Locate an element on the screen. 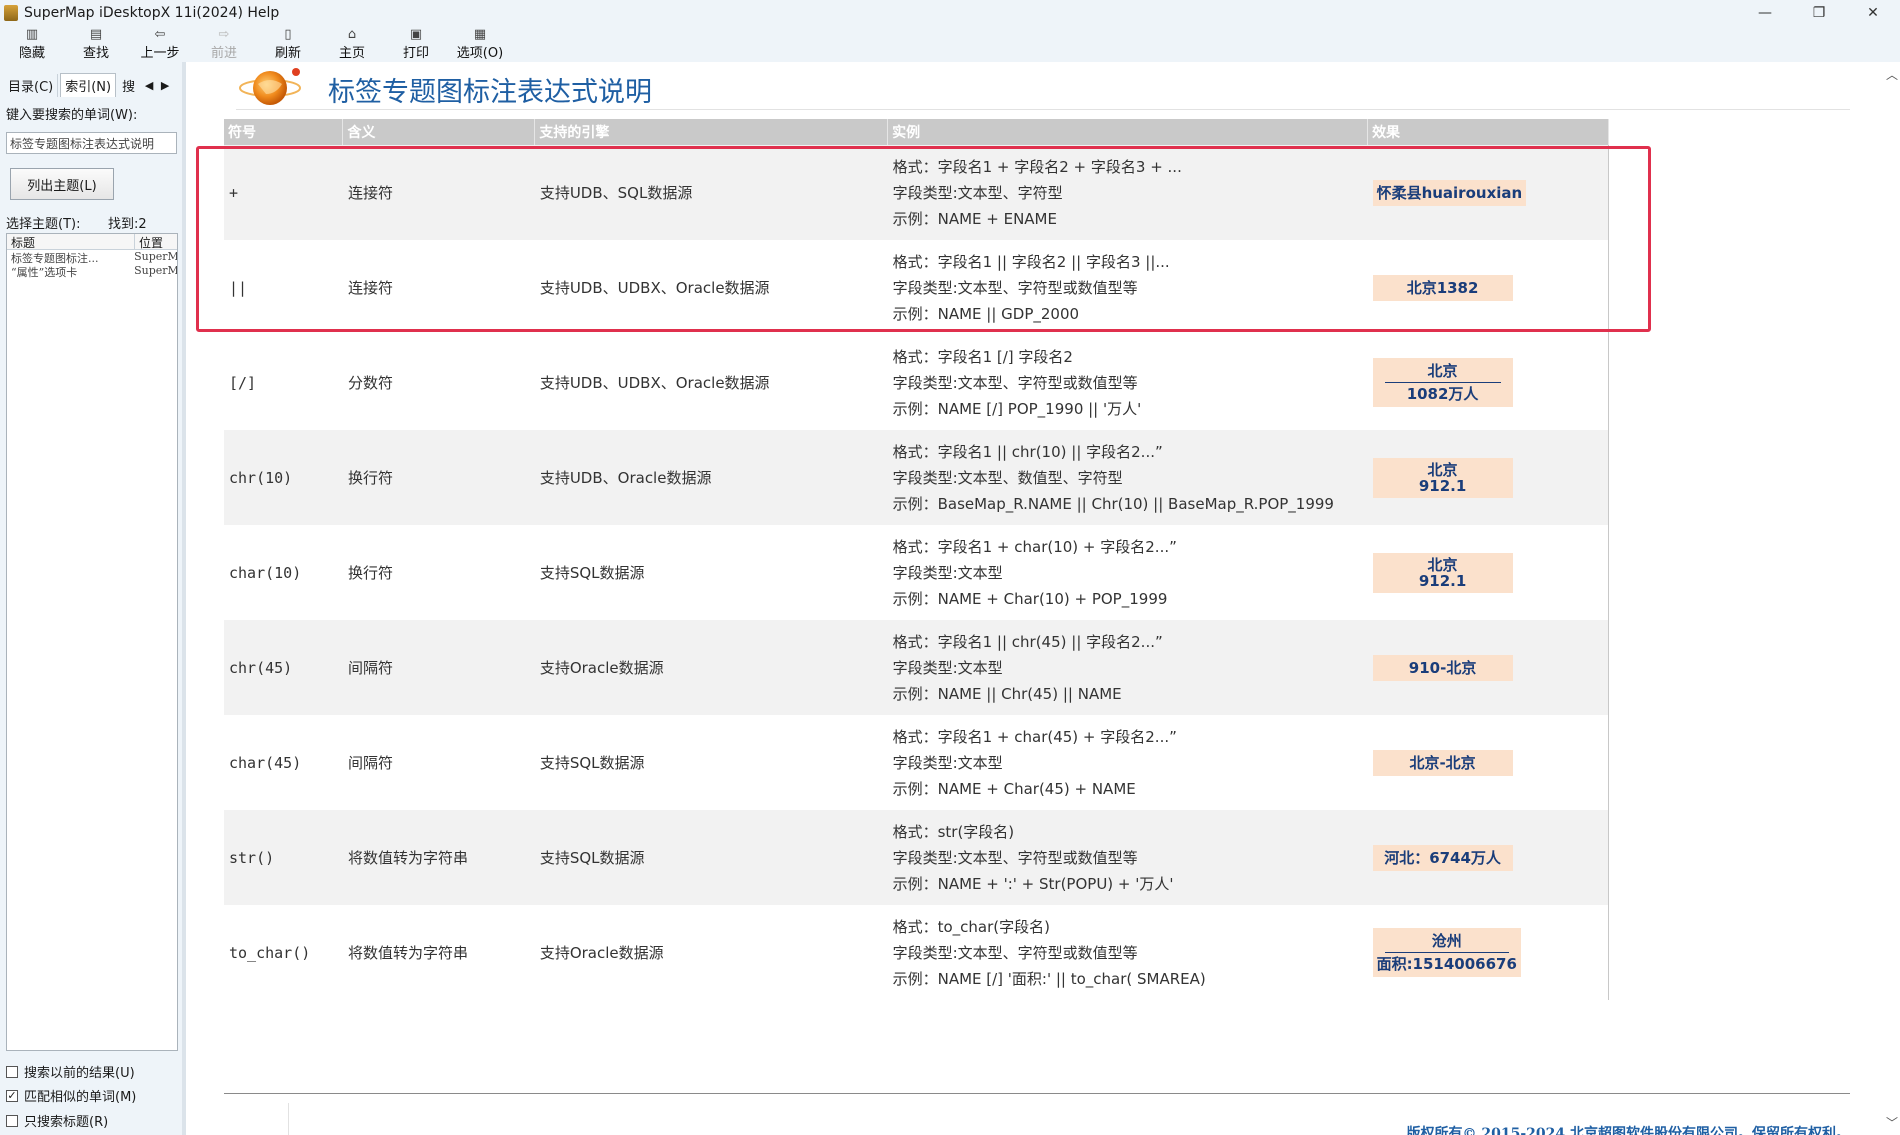 This screenshot has height=1135, width=1900. refresh-button: ▯ 刷新 is located at coordinates (288, 44).